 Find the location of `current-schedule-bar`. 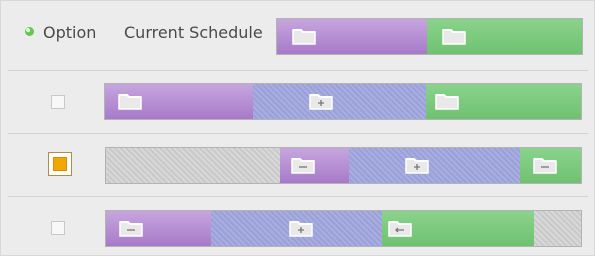

current-schedule-bar is located at coordinates (429, 36).